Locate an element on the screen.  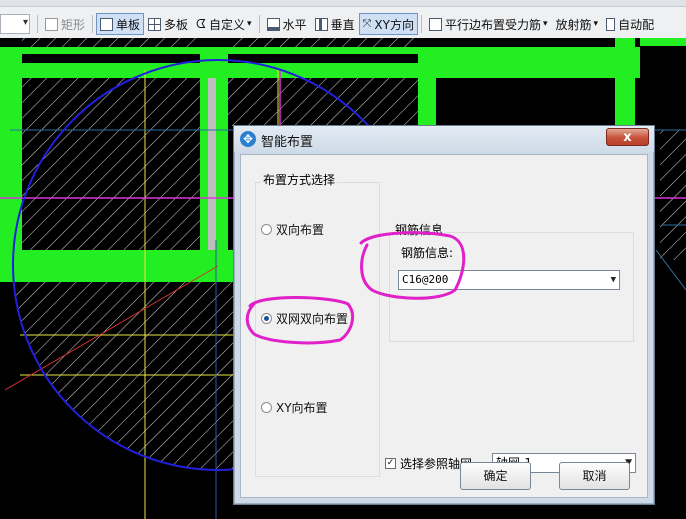
ref-axis-checkbox-row: ✓ 选择参照轴网 is located at coordinates (428, 463).